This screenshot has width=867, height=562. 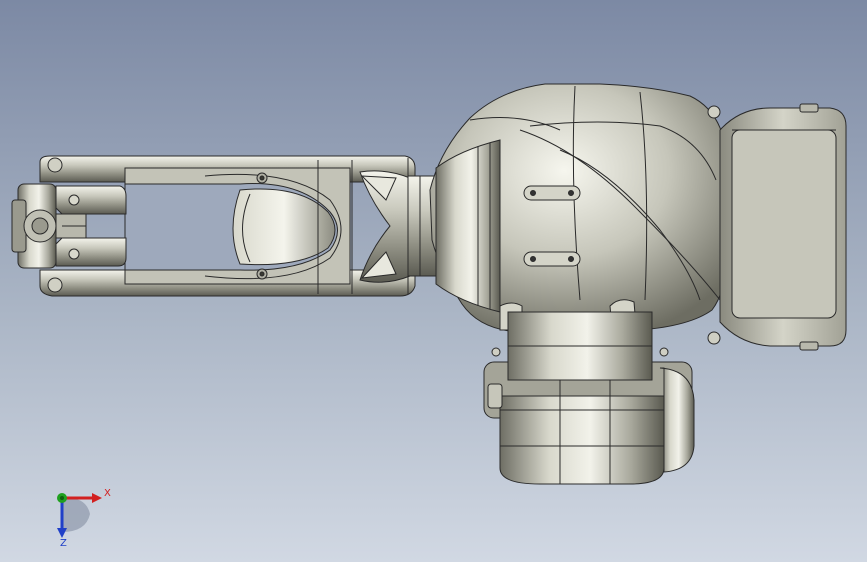 I want to click on x-axis-label: X, so click(x=107, y=493).